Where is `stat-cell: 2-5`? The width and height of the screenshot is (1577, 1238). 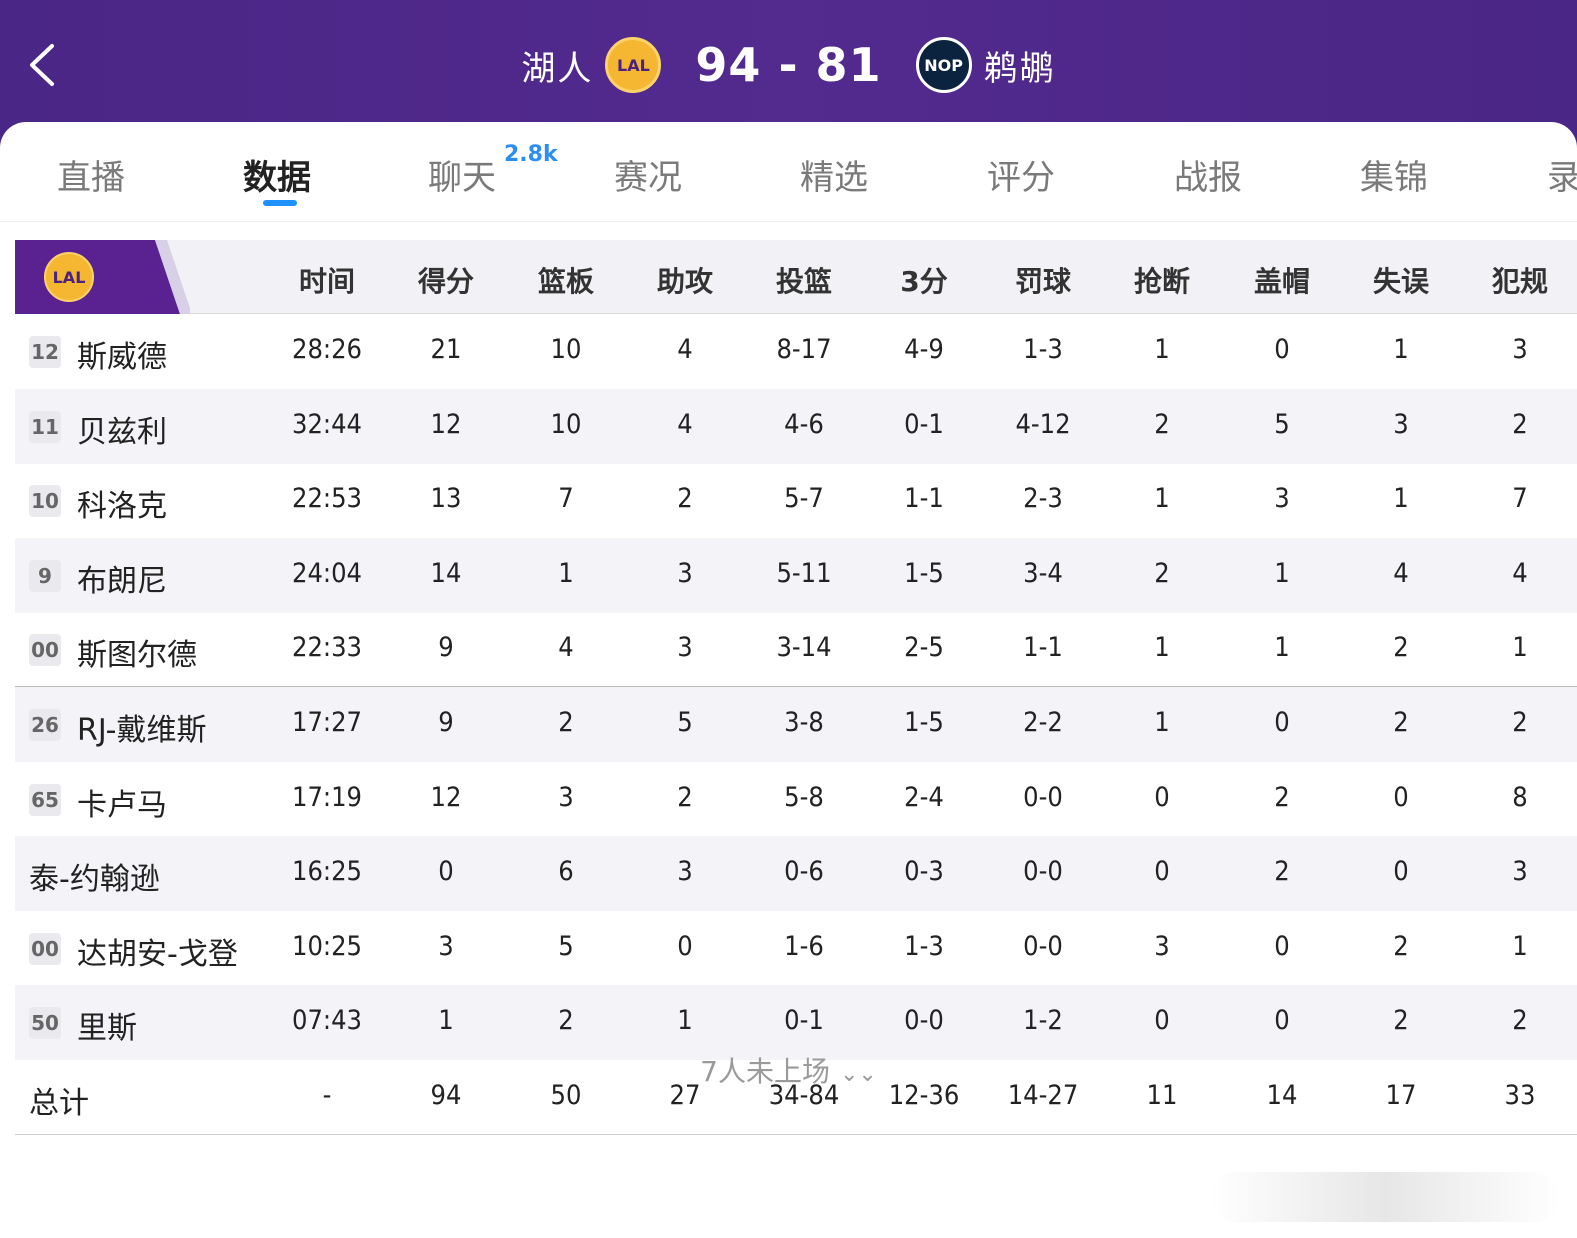
stat-cell: 2-5 is located at coordinates (924, 648).